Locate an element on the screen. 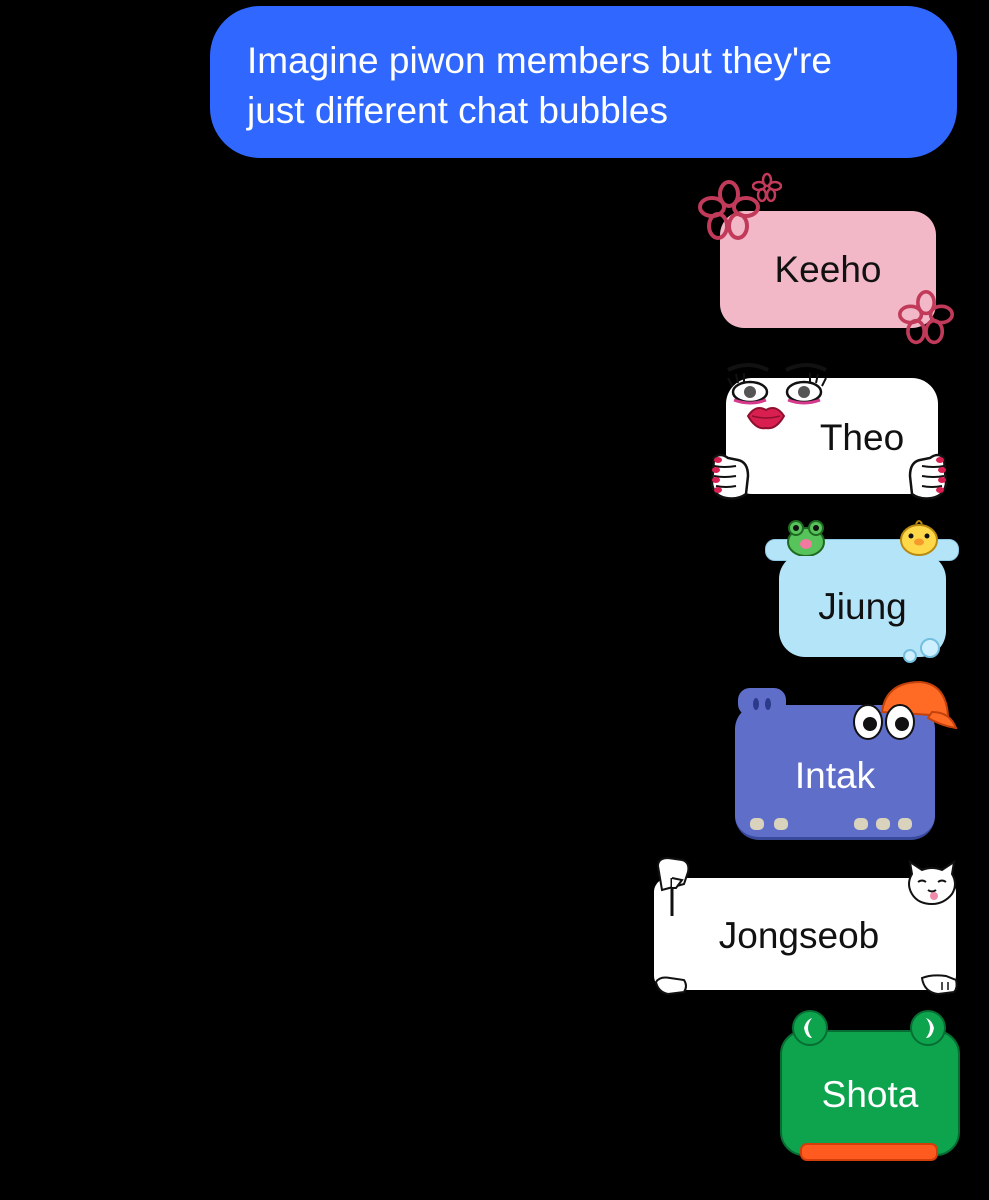  chick-icon is located at coordinates (919, 538).